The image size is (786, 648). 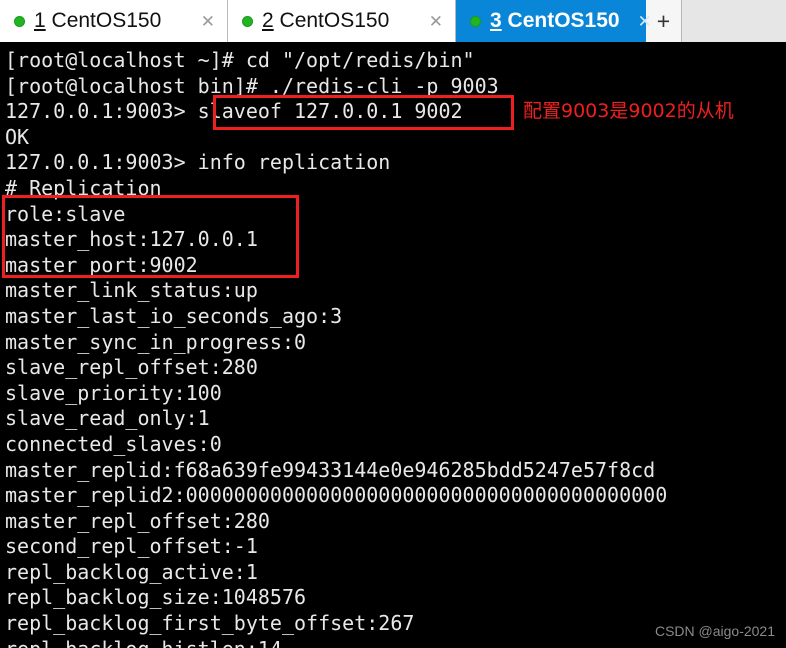 What do you see at coordinates (83, 187) in the screenshot?
I see `terminal-line: # Replication` at bounding box center [83, 187].